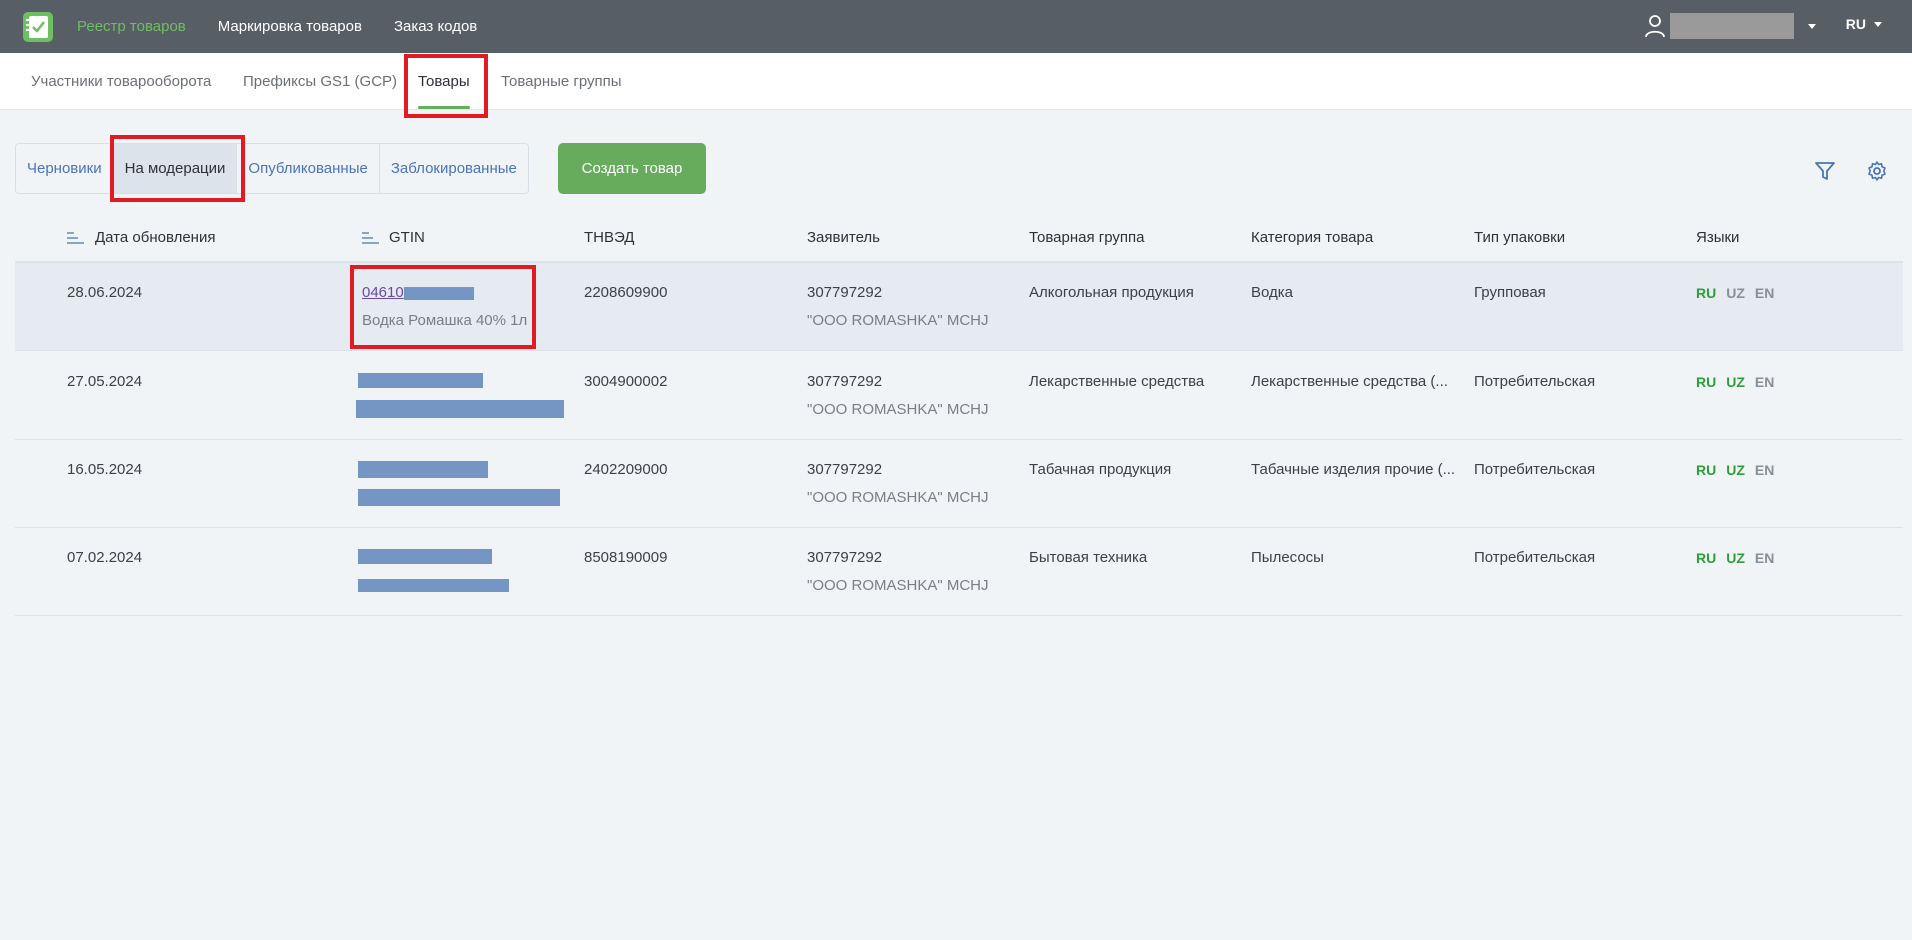  What do you see at coordinates (131, 26) in the screenshot?
I see `nav-product-registry: Реестр товаров` at bounding box center [131, 26].